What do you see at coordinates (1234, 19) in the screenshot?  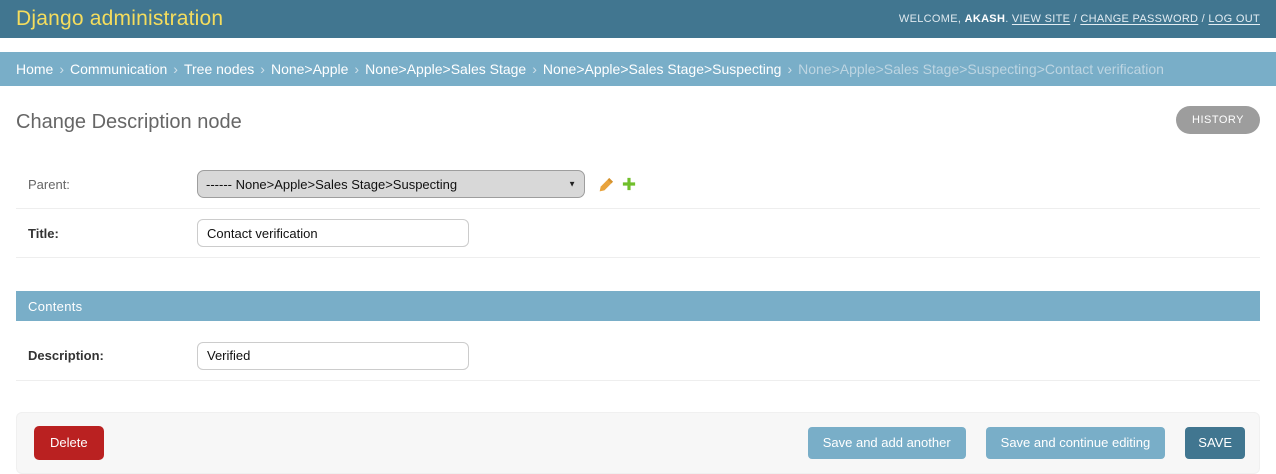 I see `log-out-link: LOG OUT` at bounding box center [1234, 19].